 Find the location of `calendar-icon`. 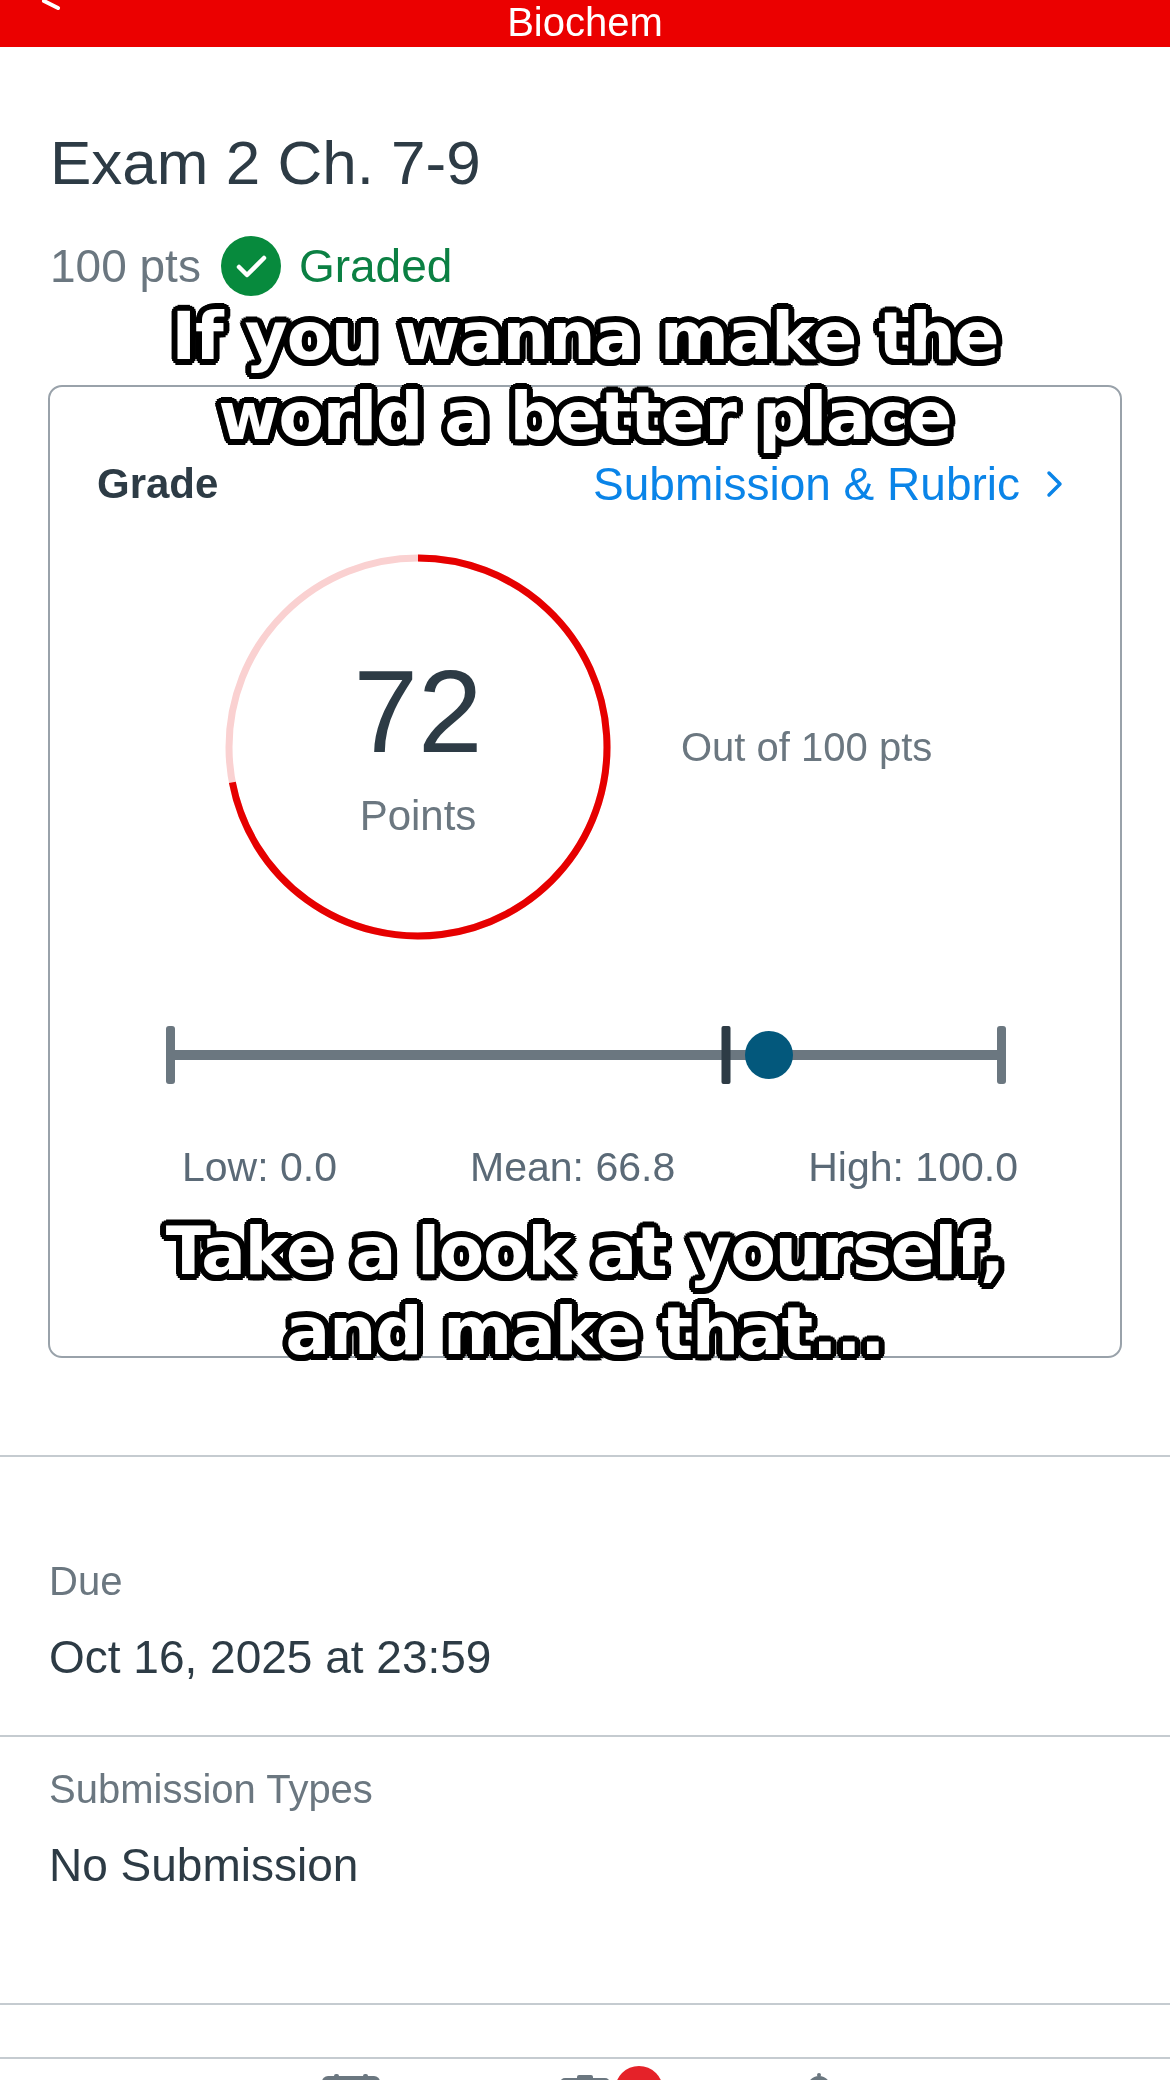

calendar-icon is located at coordinates (351, 2077).